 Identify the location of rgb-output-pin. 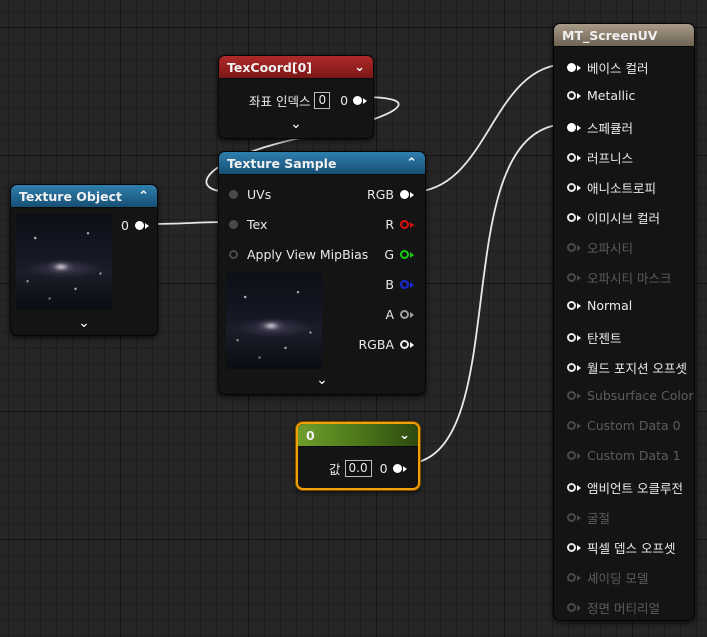
(404, 194).